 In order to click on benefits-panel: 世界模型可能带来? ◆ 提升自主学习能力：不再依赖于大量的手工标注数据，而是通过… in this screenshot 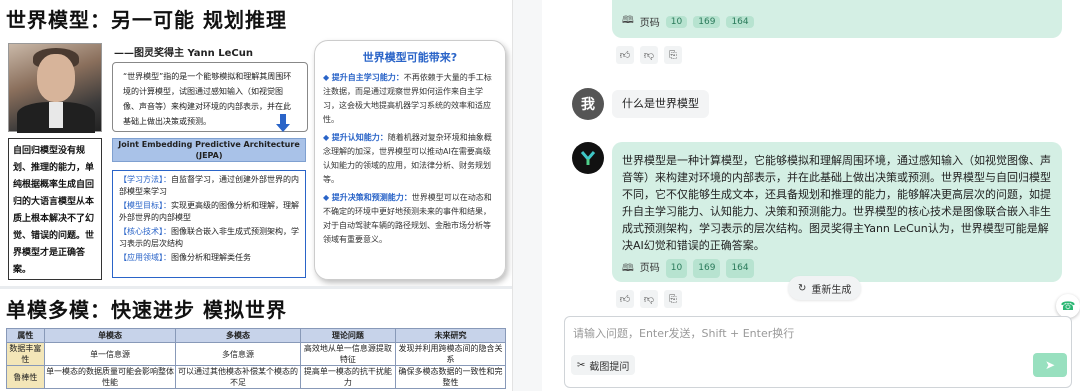, I will do `click(410, 160)`.